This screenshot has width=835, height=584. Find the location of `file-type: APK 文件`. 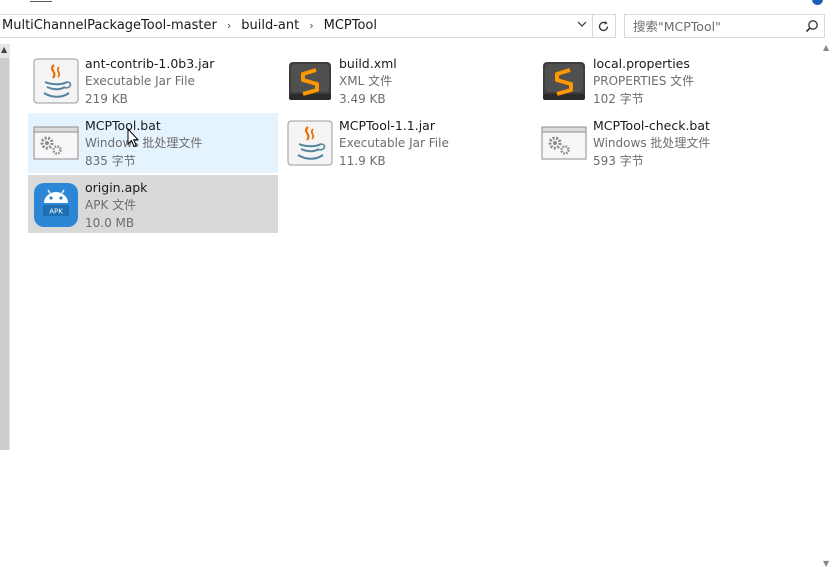

file-type: APK 文件 is located at coordinates (111, 205).